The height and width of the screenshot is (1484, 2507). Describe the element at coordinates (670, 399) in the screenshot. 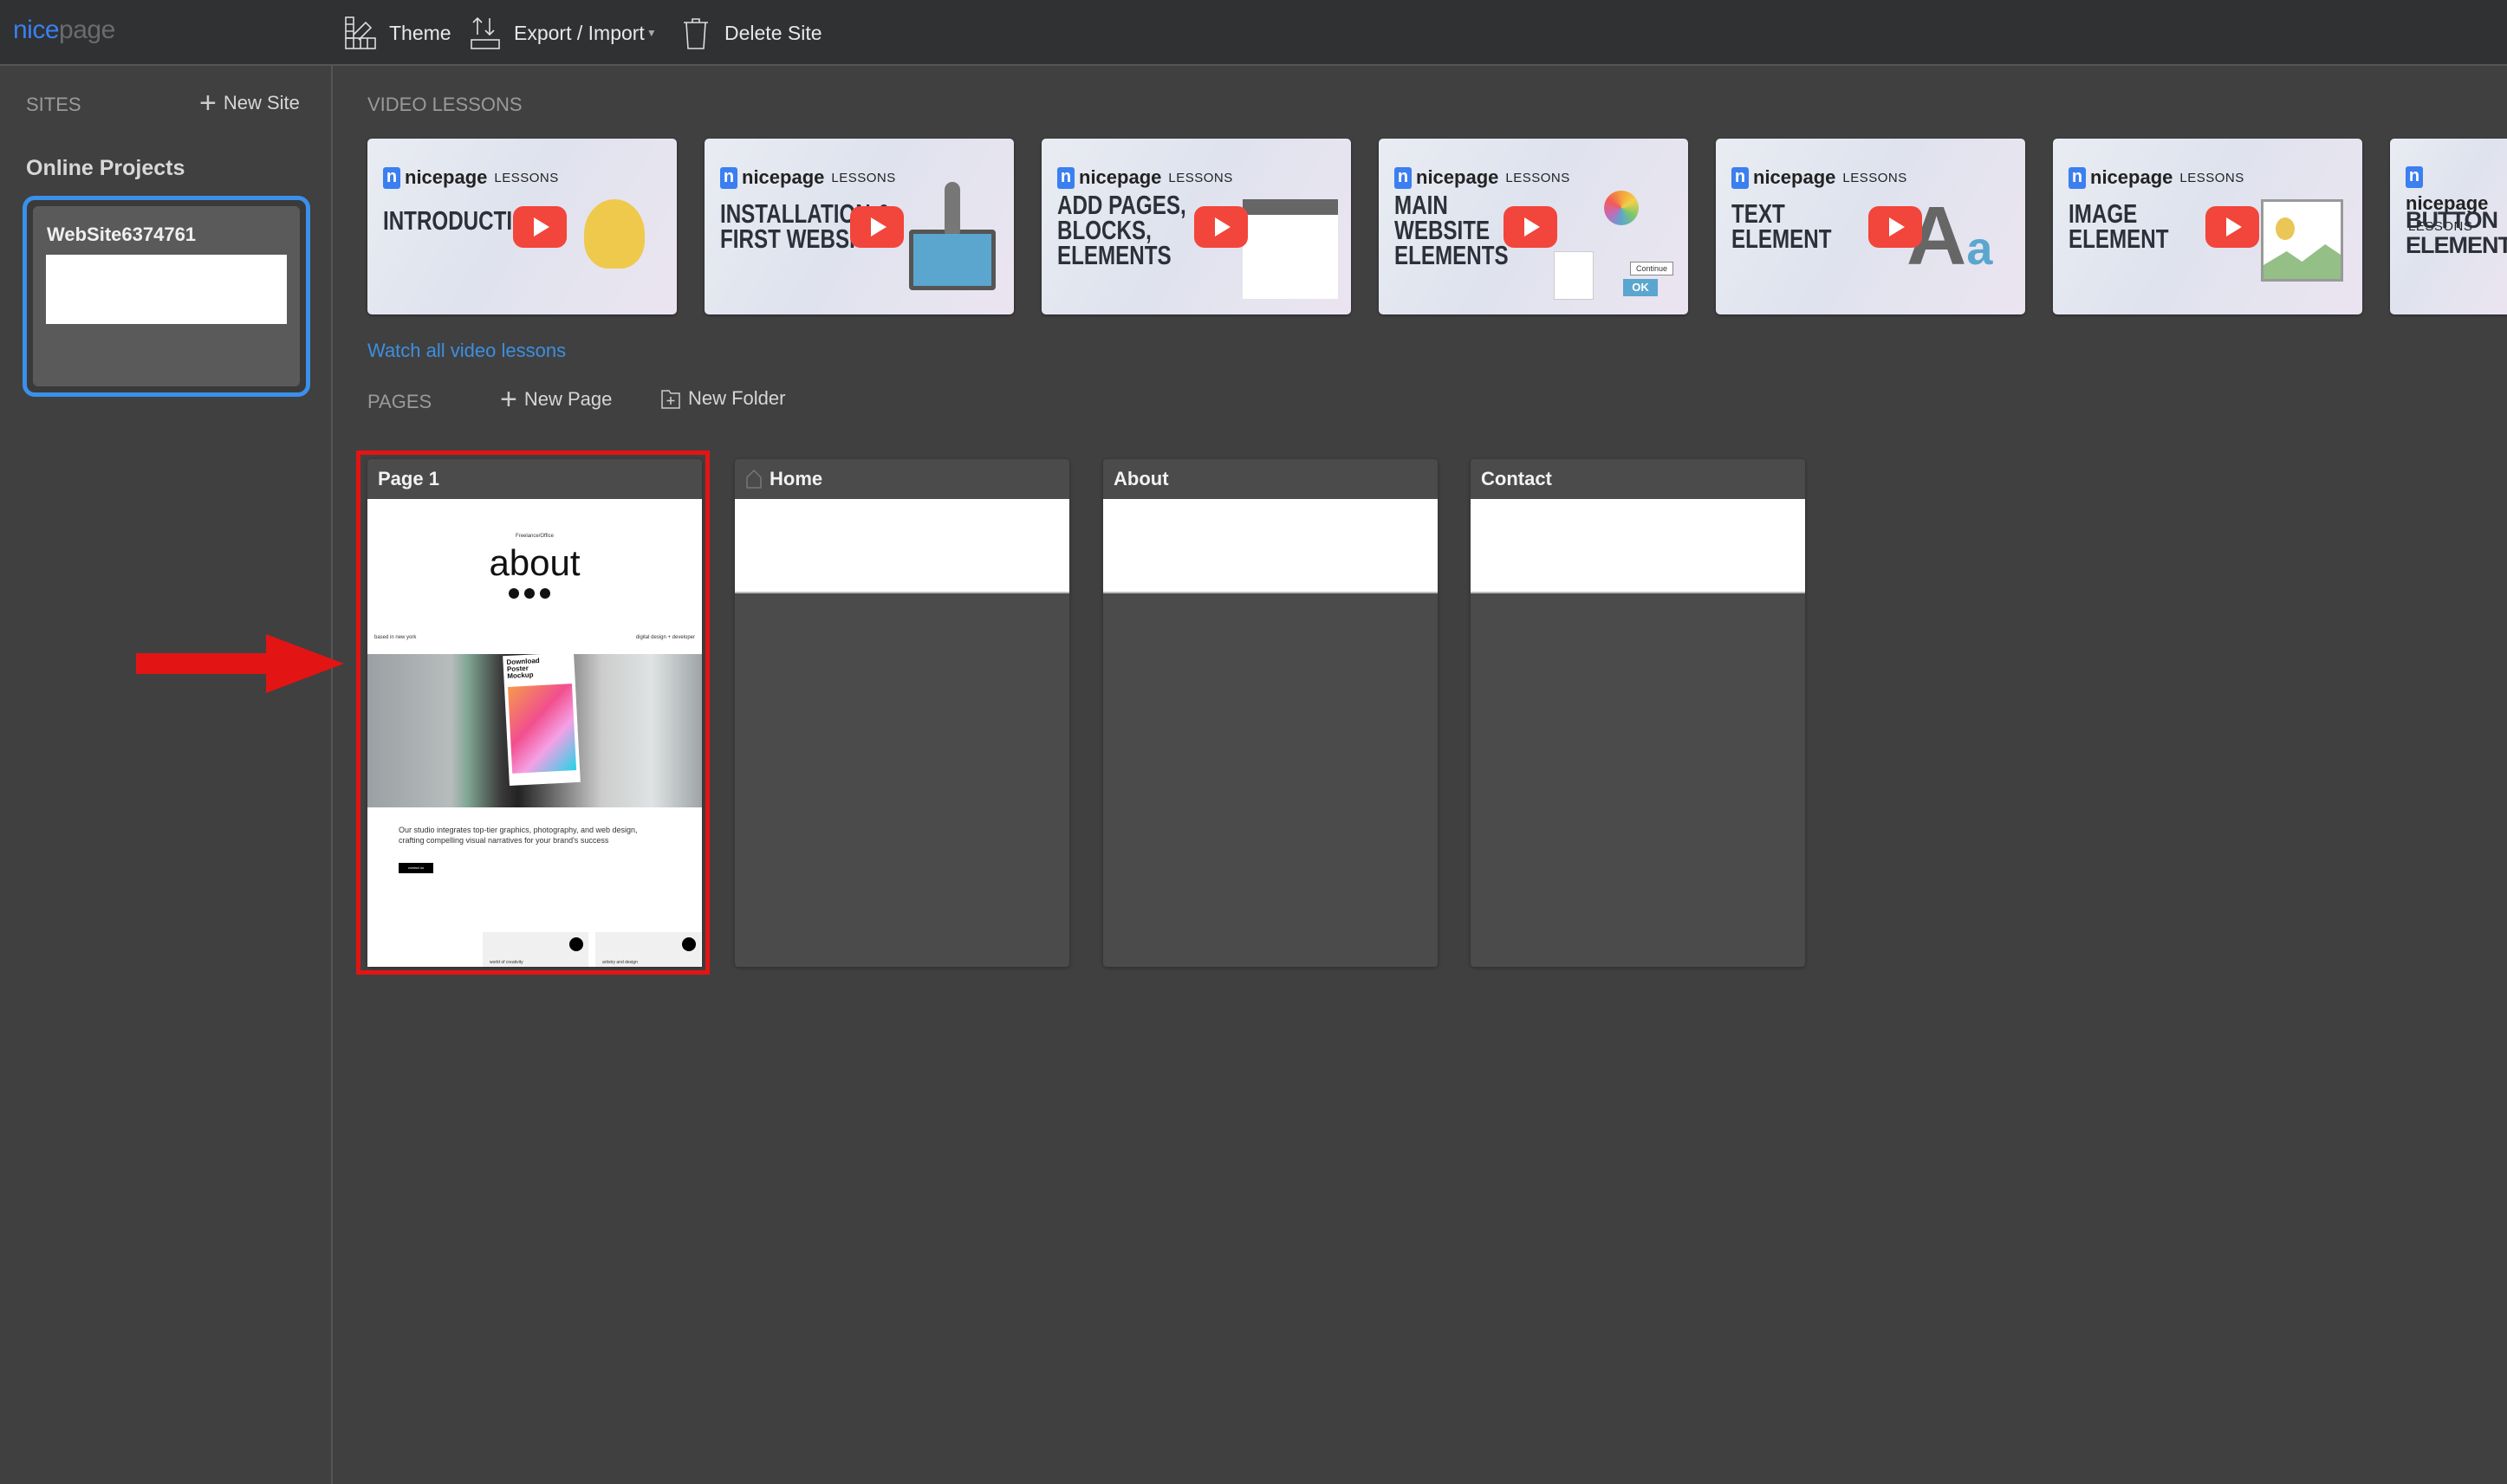

I see `new-folder-icon` at that location.